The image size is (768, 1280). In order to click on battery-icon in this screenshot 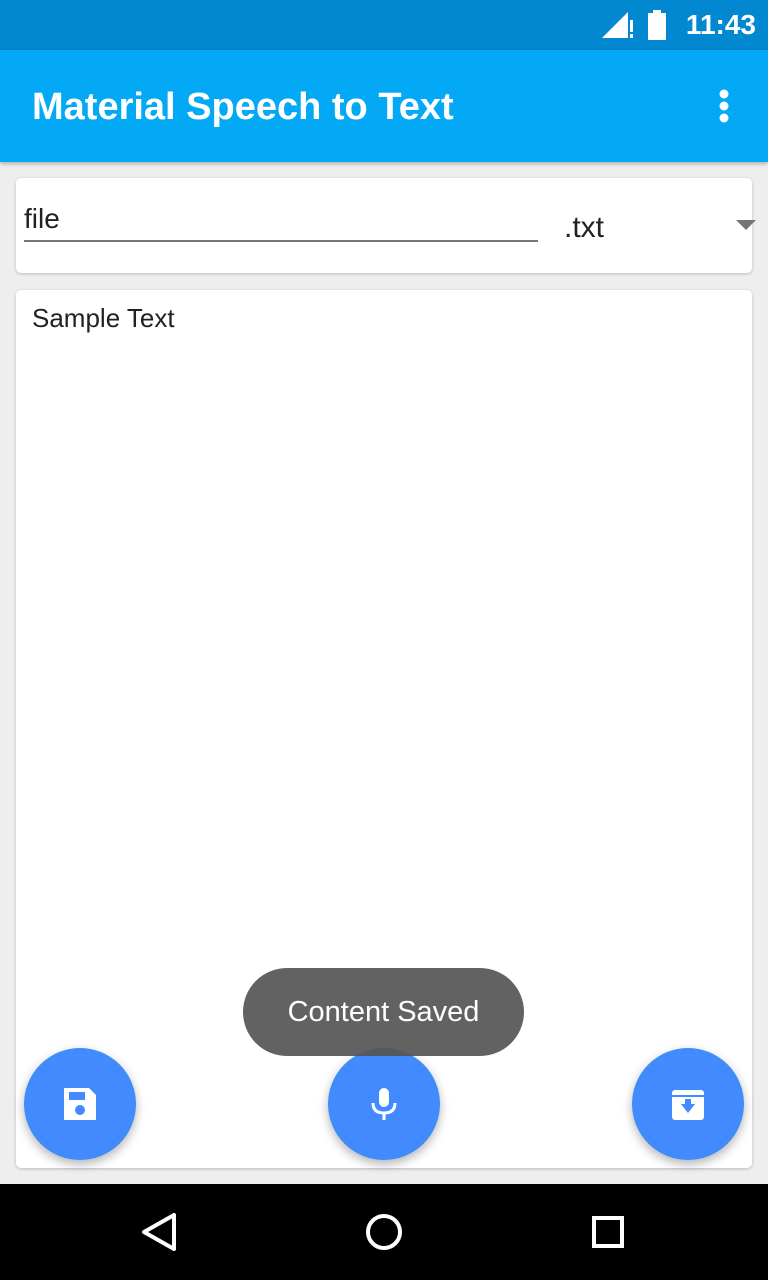, I will do `click(657, 25)`.